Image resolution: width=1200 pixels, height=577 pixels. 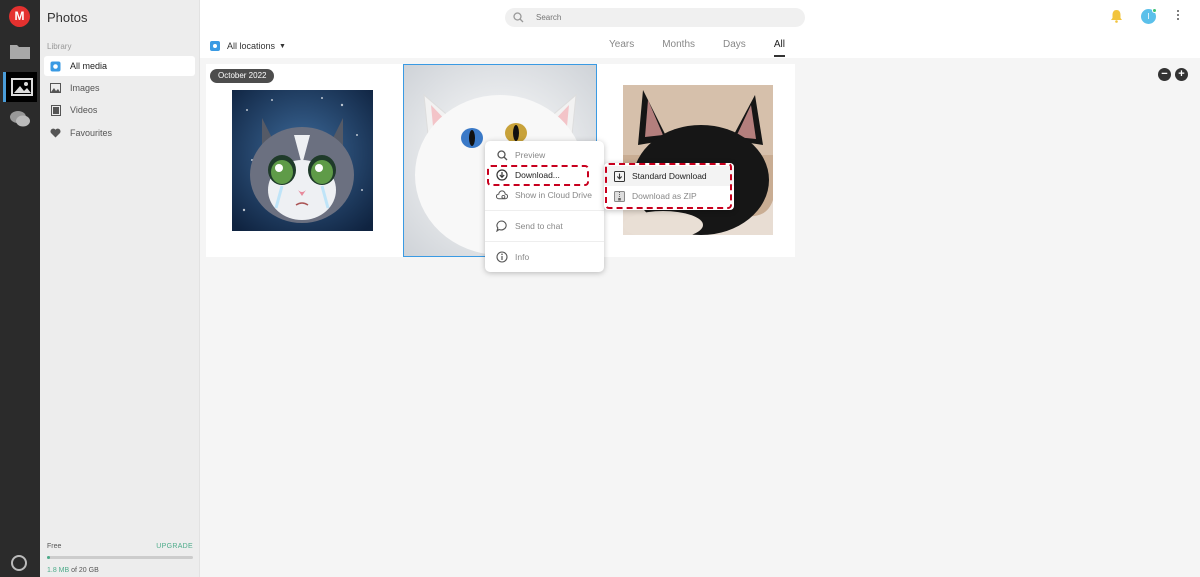 I want to click on sidebar-item-images: Images, so click(x=119, y=88).